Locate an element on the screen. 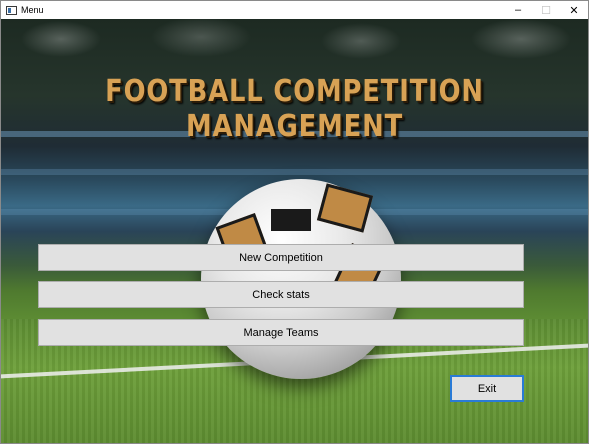 Image resolution: width=589 pixels, height=444 pixels. app-headline: FOOTBALL COMPETITION MANAGEMENT is located at coordinates (294, 109).